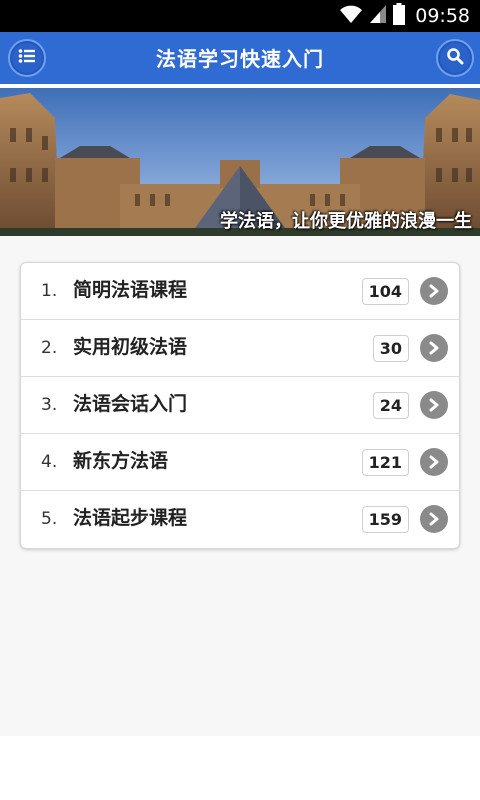 The image size is (480, 800). I want to click on menu-button, so click(27, 58).